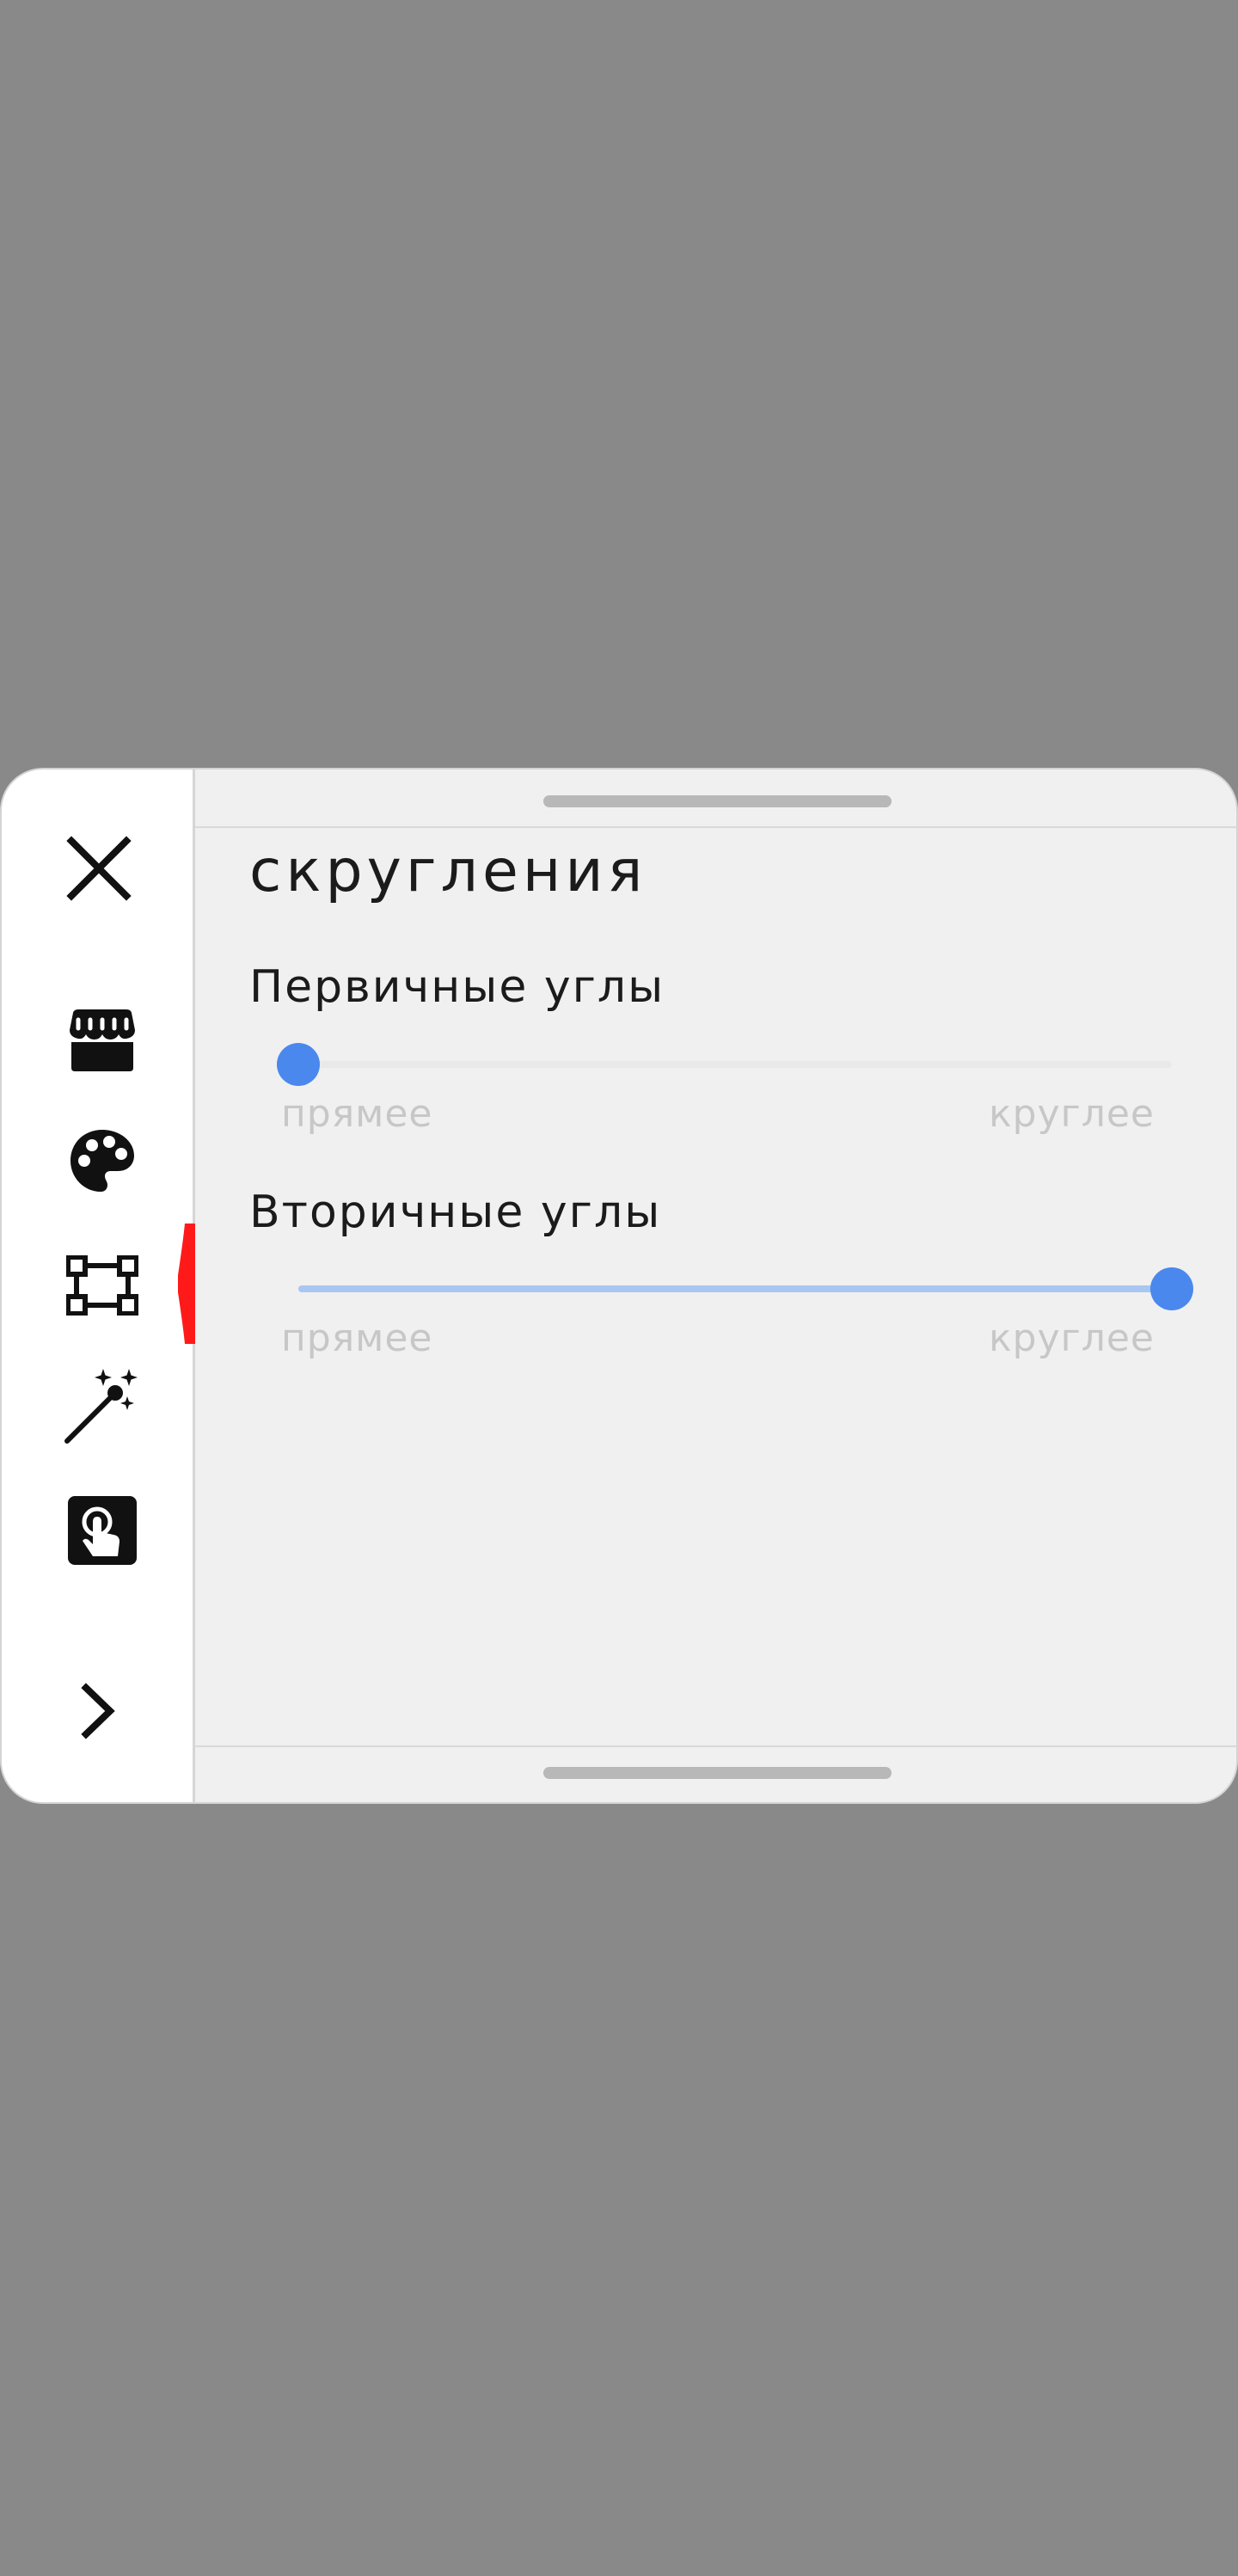 The image size is (1238, 2576). I want to click on touch-button, so click(102, 1530).